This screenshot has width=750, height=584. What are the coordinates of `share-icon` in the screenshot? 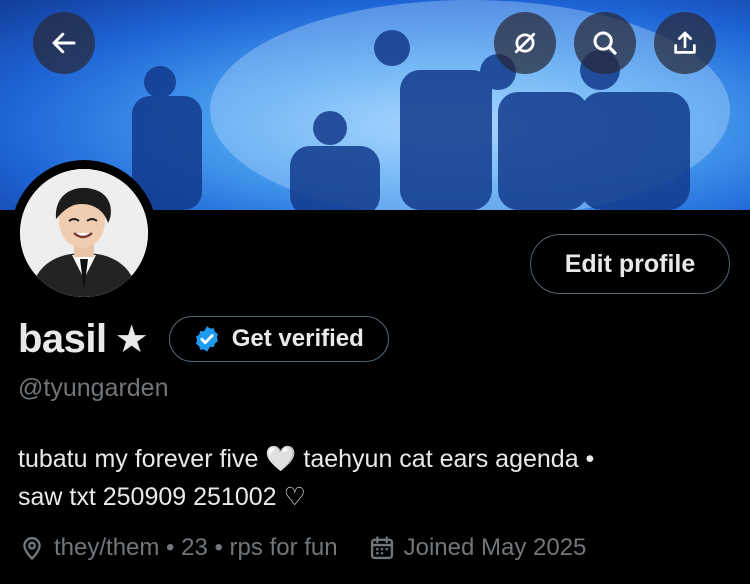 It's located at (685, 42).